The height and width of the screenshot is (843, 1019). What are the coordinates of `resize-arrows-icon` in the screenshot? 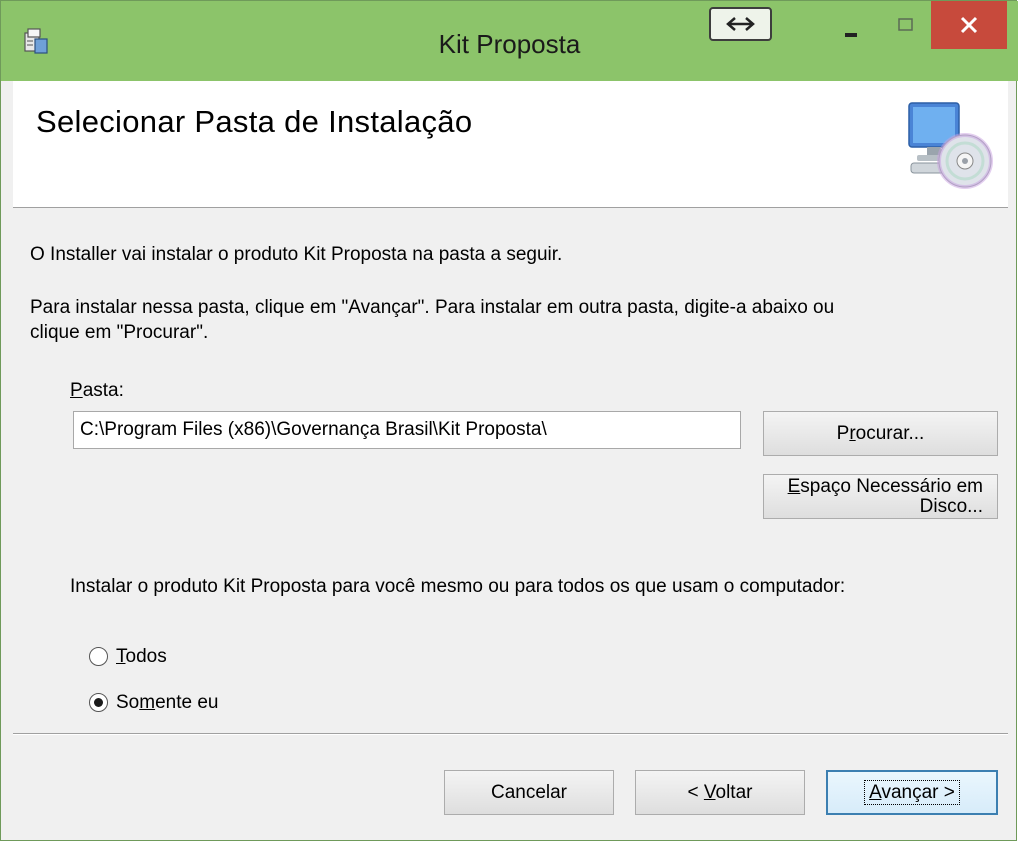 It's located at (740, 24).